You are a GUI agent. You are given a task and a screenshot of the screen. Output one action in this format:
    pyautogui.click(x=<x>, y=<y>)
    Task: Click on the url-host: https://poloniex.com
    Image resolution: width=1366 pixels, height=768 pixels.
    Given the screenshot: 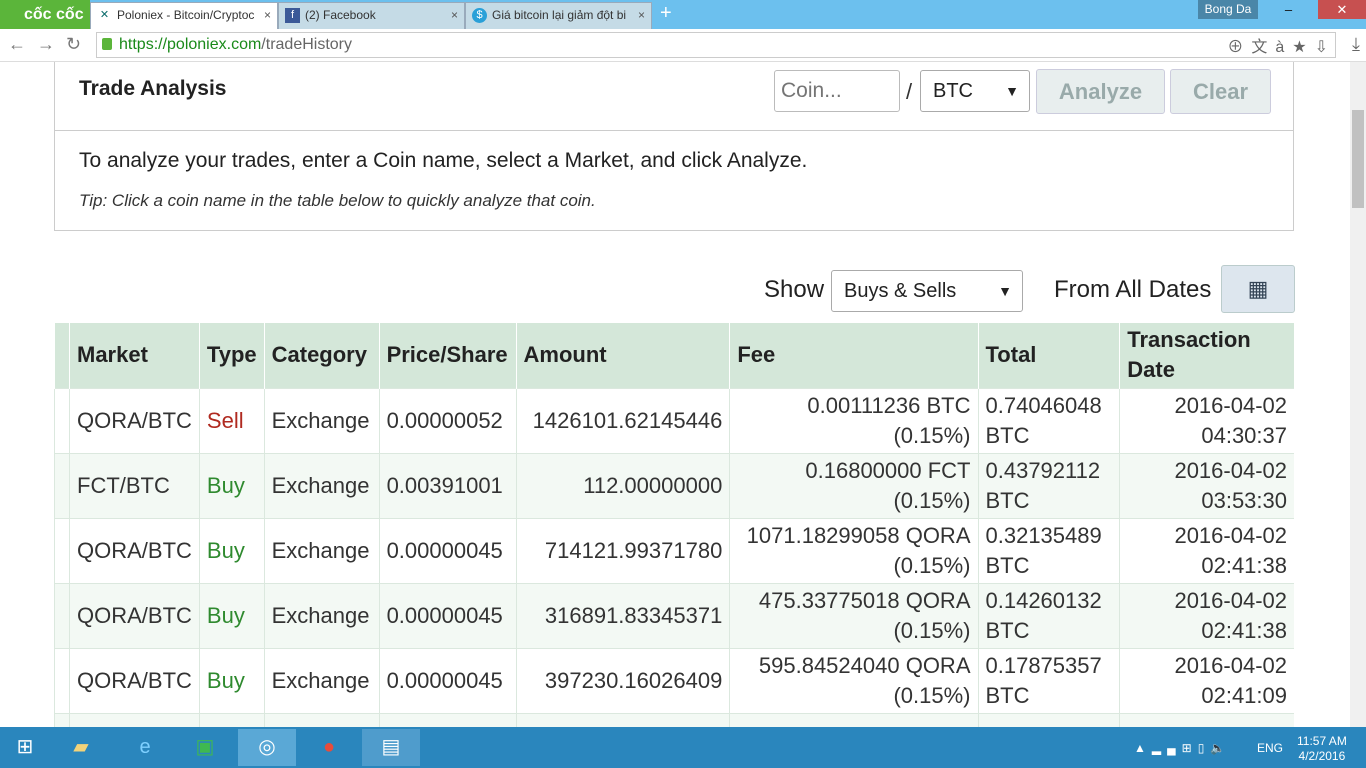 What is the action you would take?
    pyautogui.click(x=190, y=44)
    